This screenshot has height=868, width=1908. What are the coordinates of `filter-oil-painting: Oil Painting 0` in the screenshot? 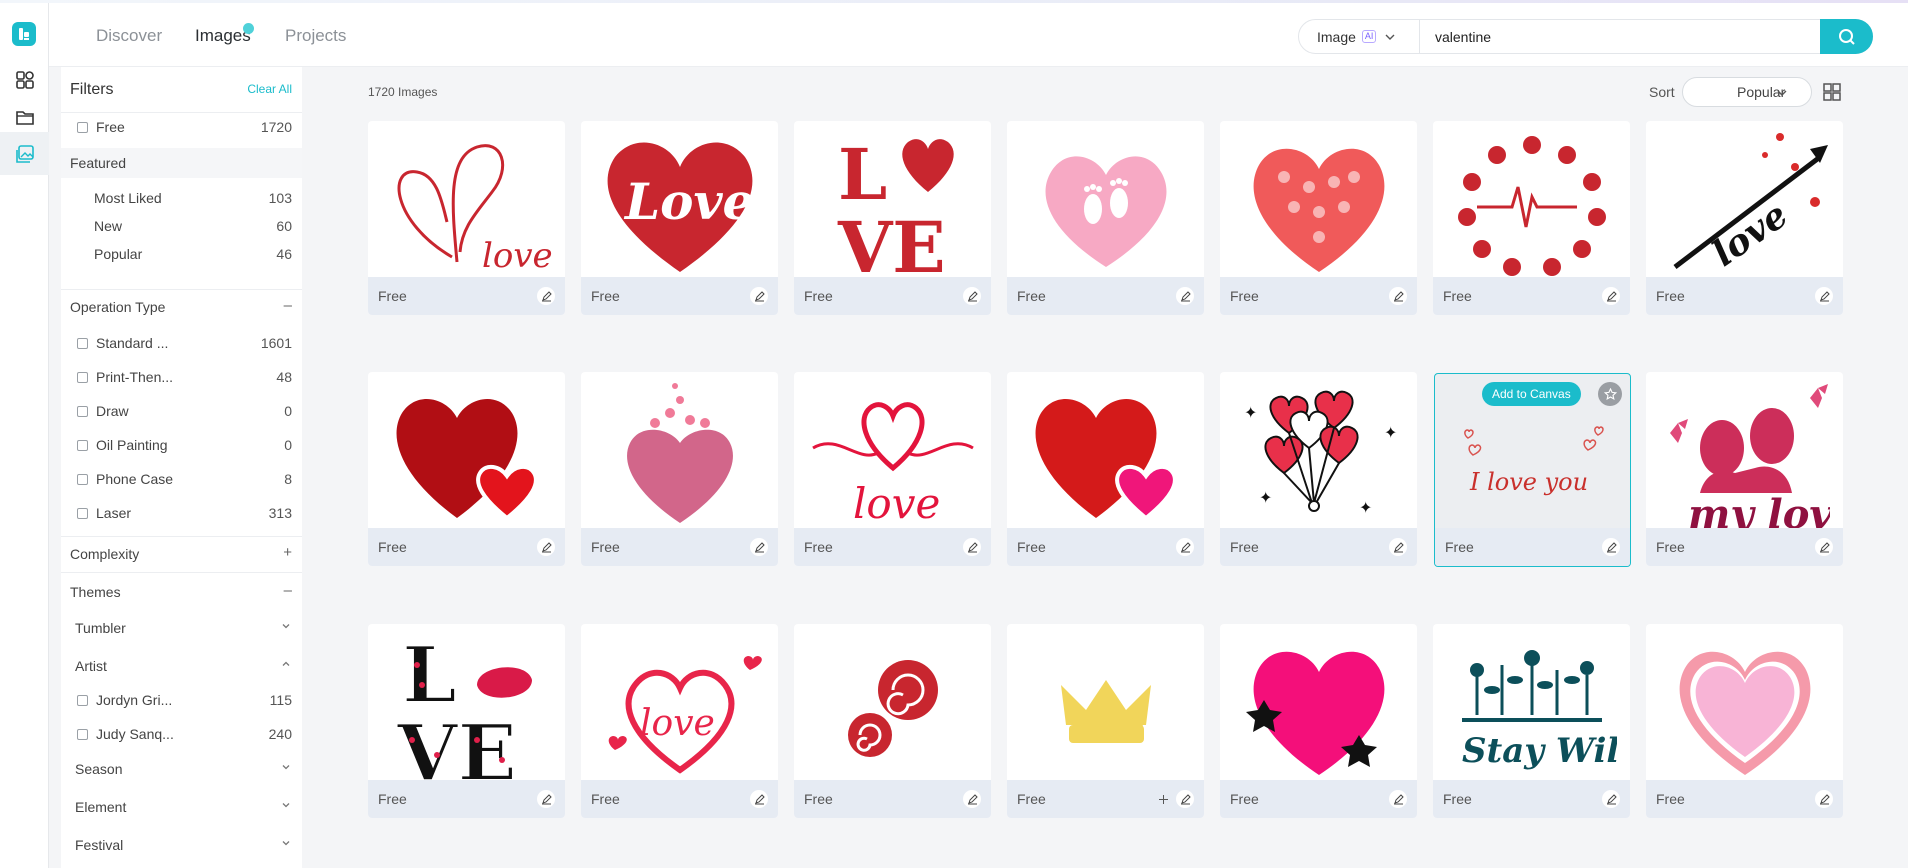 It's located at (181, 446).